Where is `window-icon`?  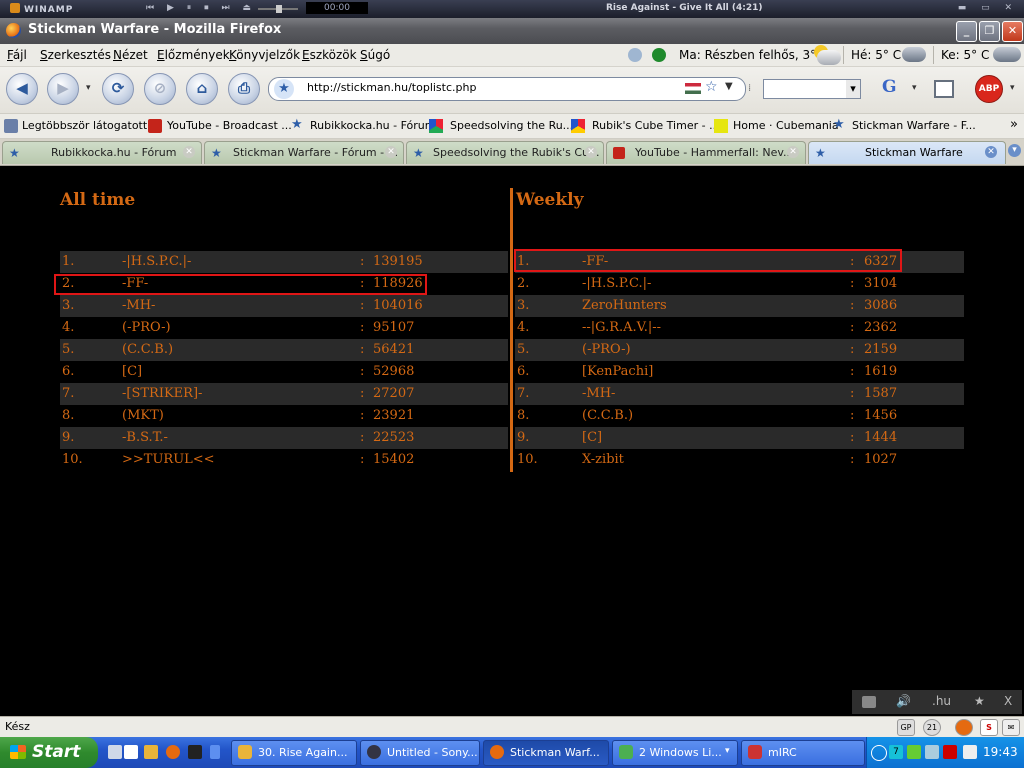
window-icon is located at coordinates (944, 89).